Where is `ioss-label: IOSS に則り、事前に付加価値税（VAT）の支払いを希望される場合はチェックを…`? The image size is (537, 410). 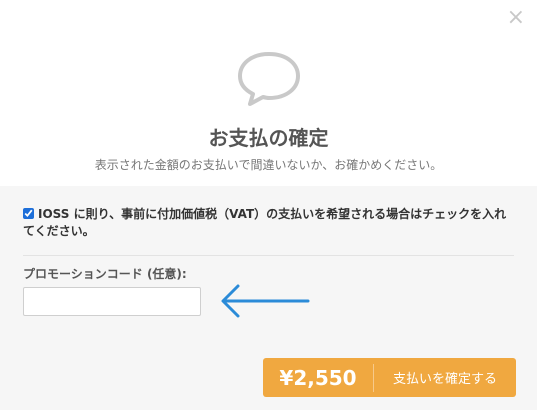
ioss-label: IOSS に則り、事前に付加価値税（VAT）の支払いを希望される場合はチェックを… is located at coordinates (265, 222).